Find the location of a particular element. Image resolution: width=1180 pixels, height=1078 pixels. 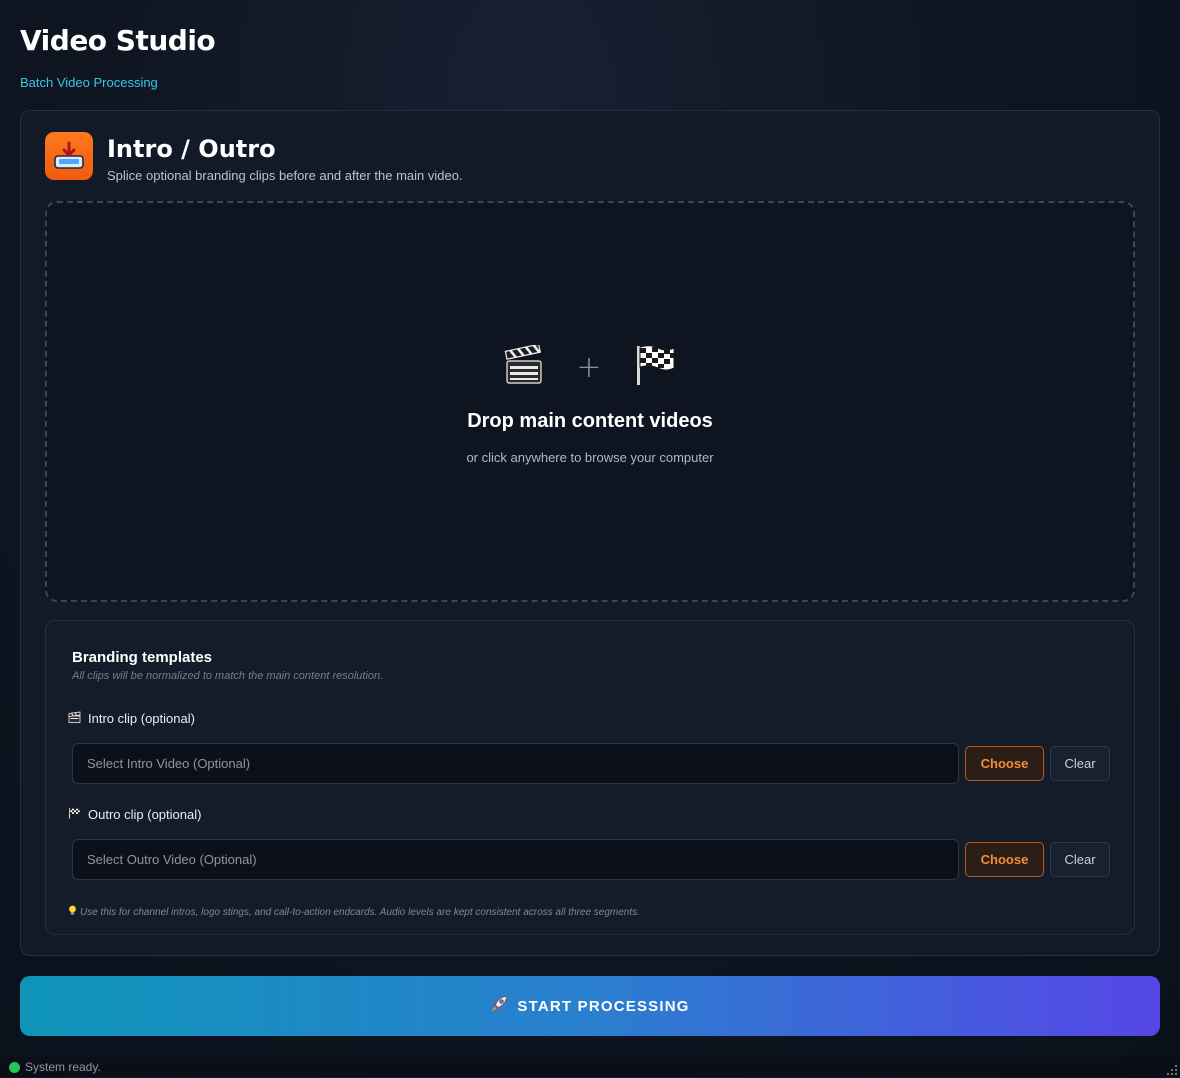

outro-clip-label: Outro clip (optional) is located at coordinates (134, 814).